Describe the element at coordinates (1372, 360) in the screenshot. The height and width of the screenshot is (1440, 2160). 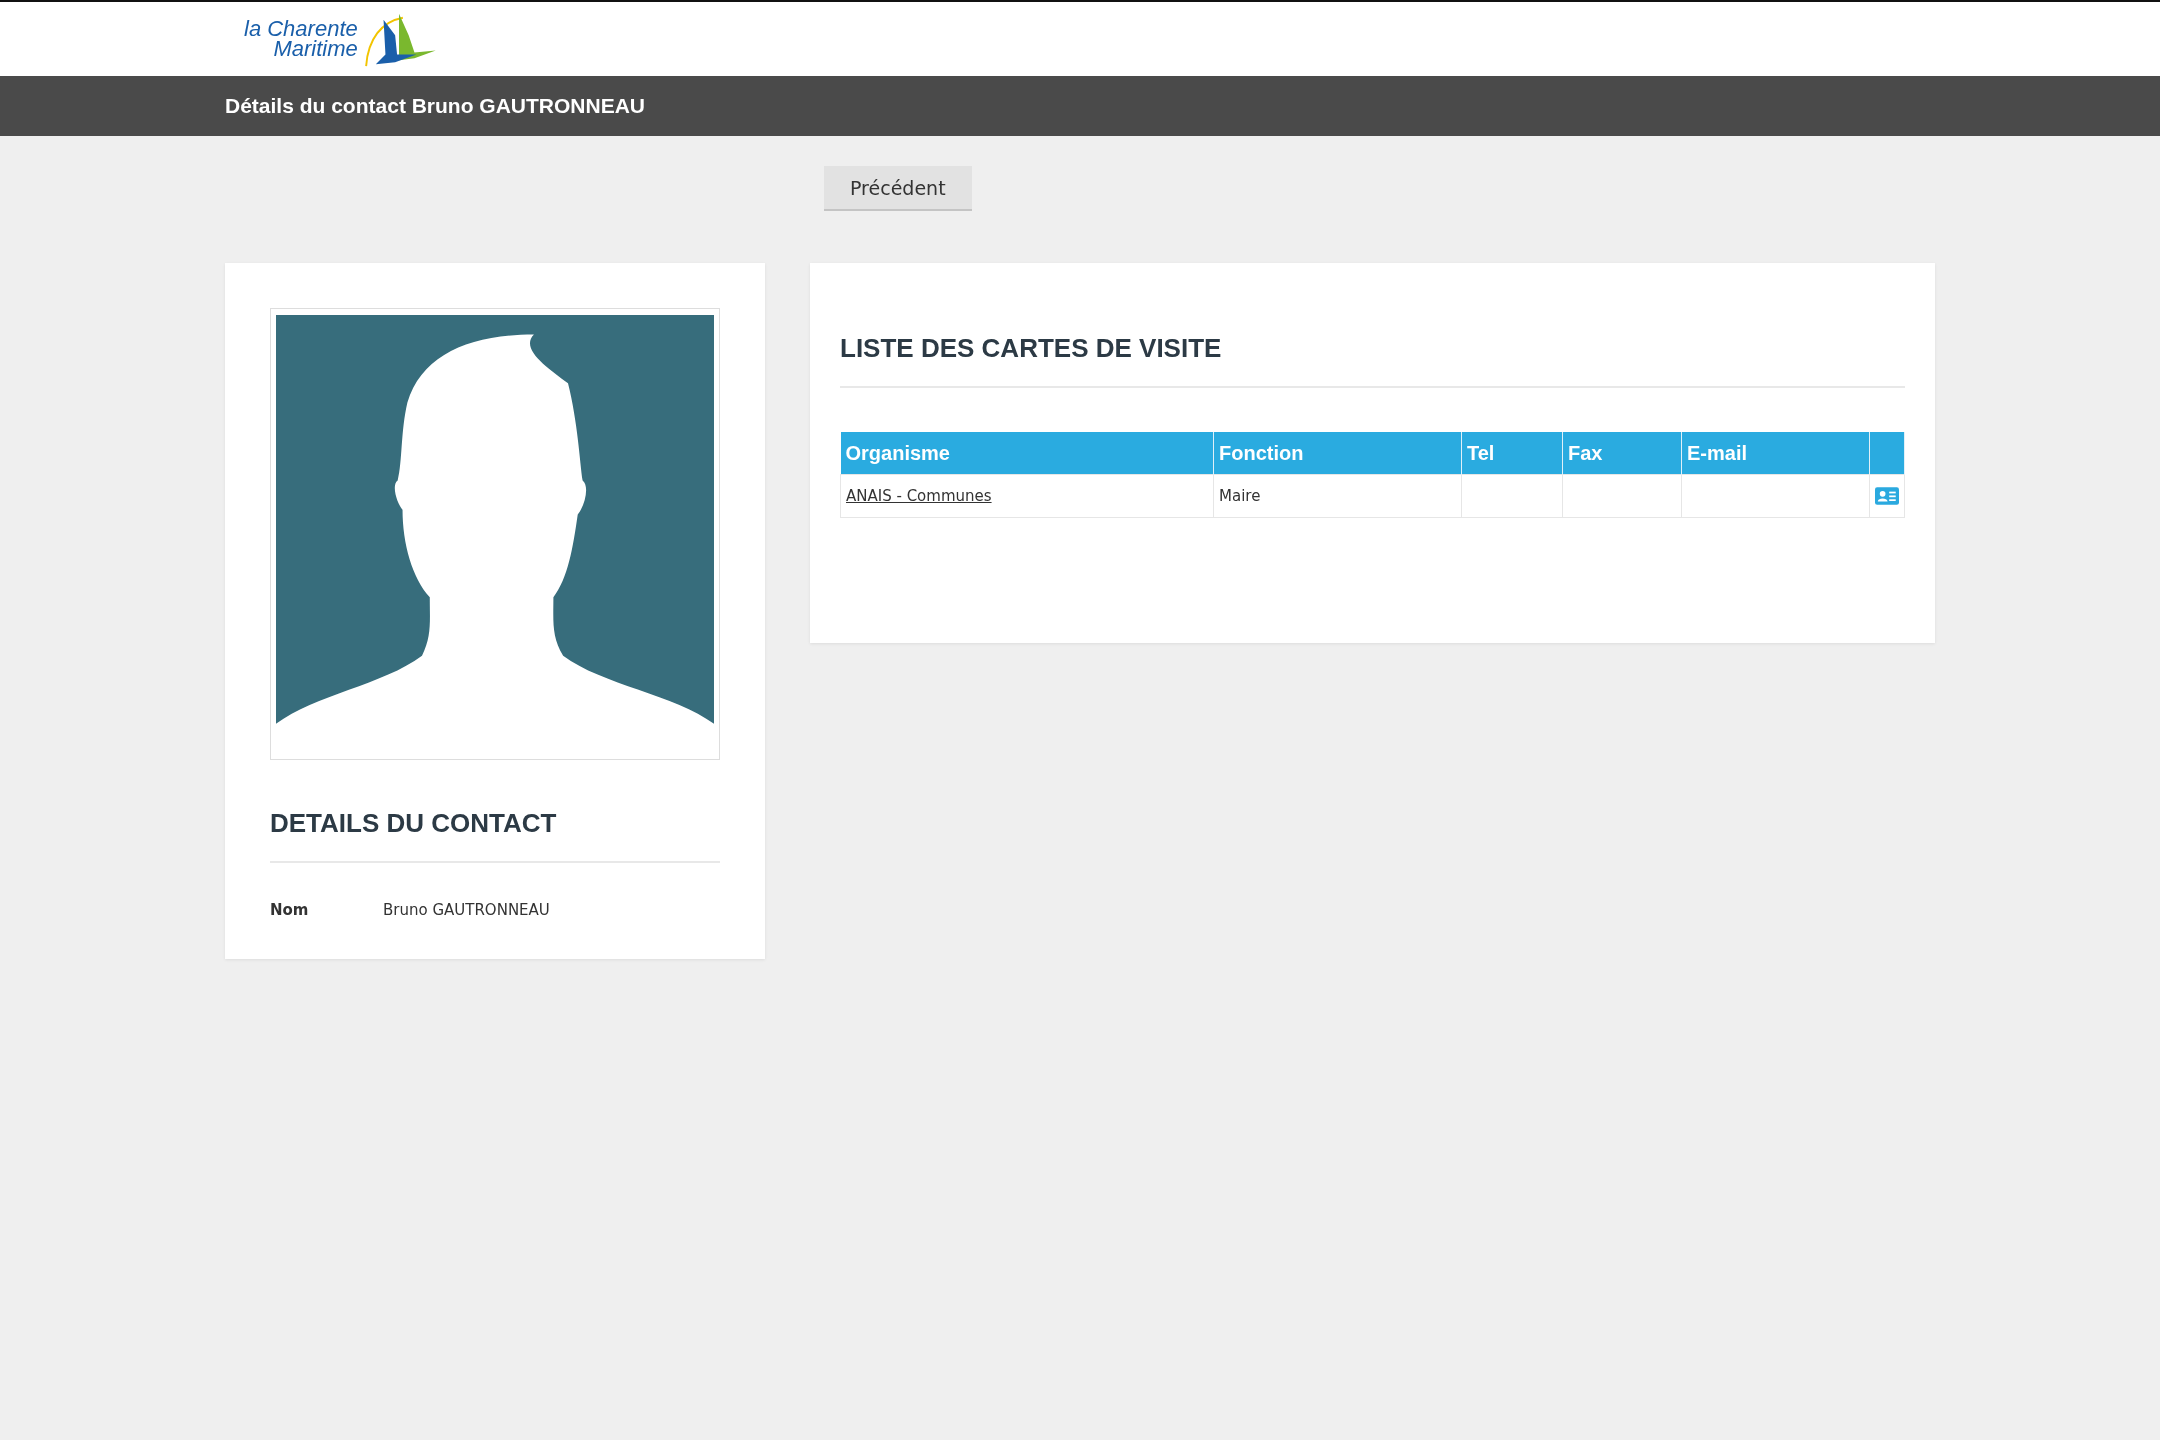
I see `section-heading: LISTE DES CARTES DE VISITE` at that location.